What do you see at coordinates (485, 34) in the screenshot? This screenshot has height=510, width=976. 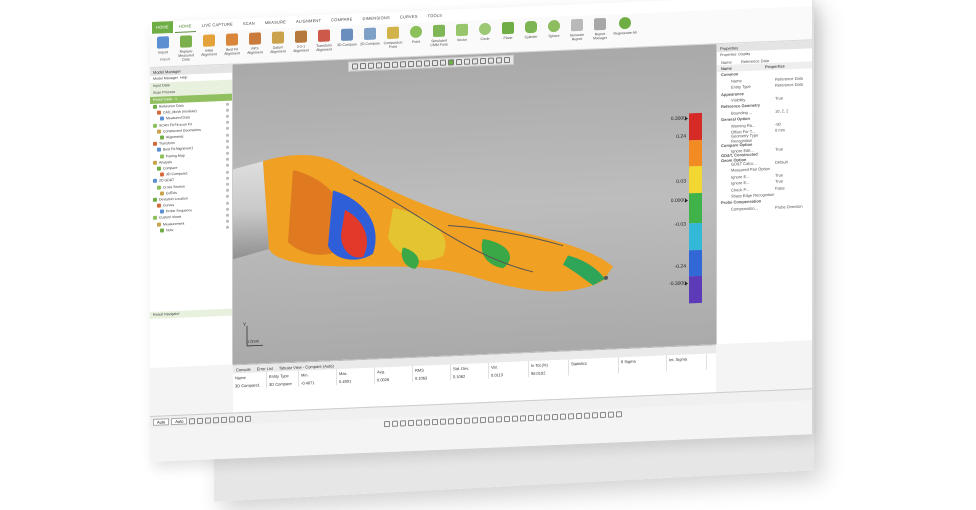 I see `circle-button: Circle` at bounding box center [485, 34].